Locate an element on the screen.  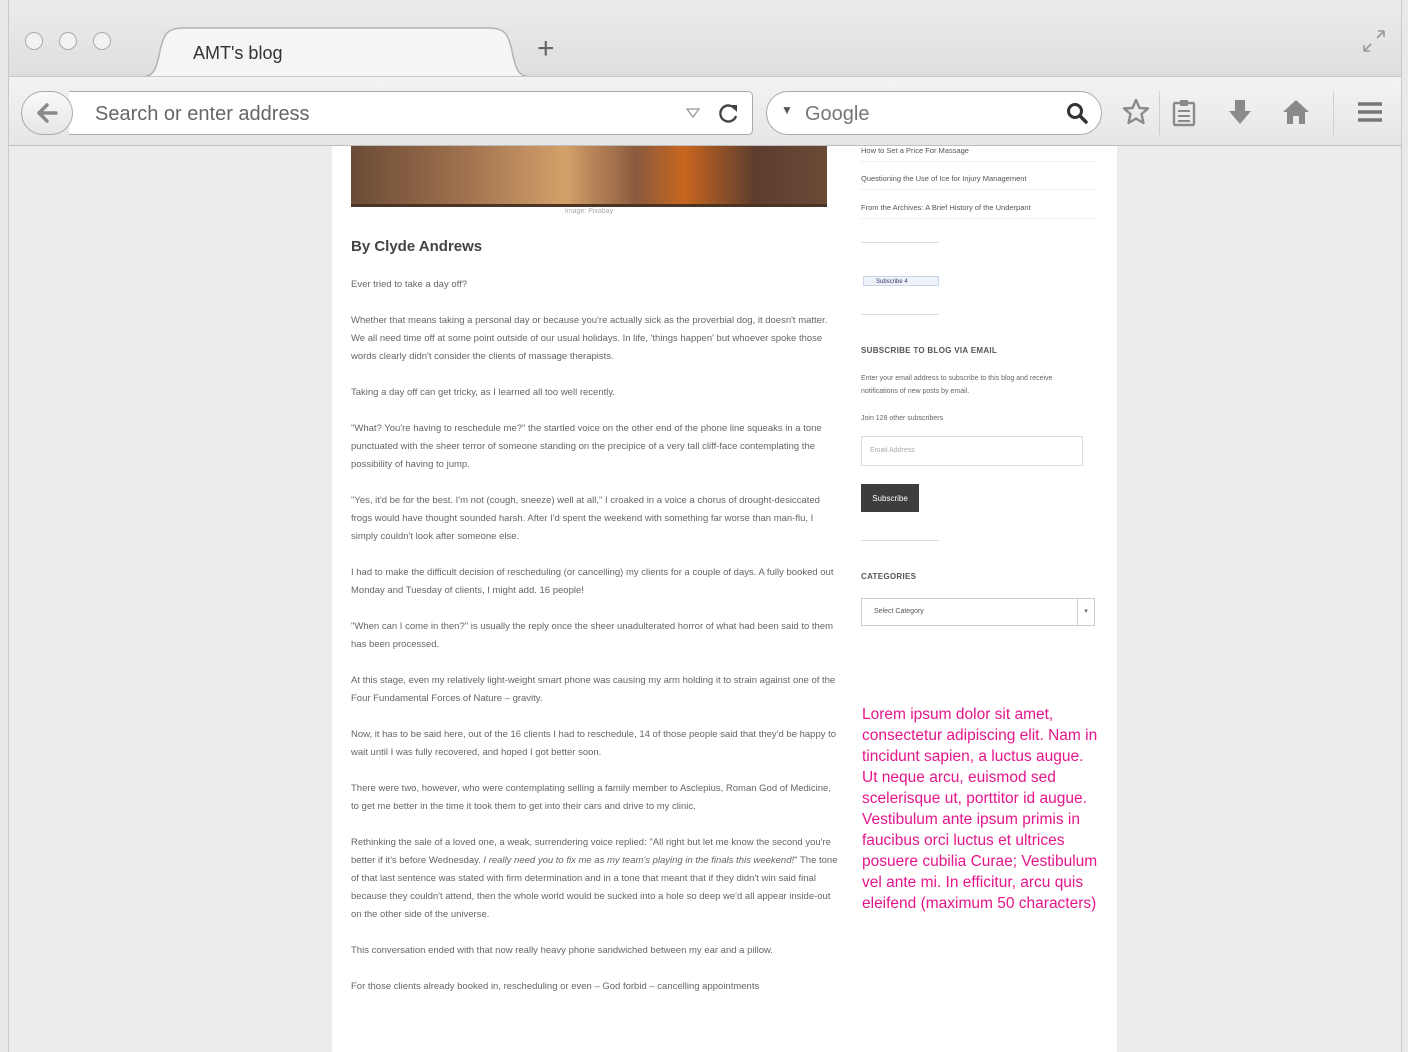
image-caption: Image: Pixabay is located at coordinates (589, 211).